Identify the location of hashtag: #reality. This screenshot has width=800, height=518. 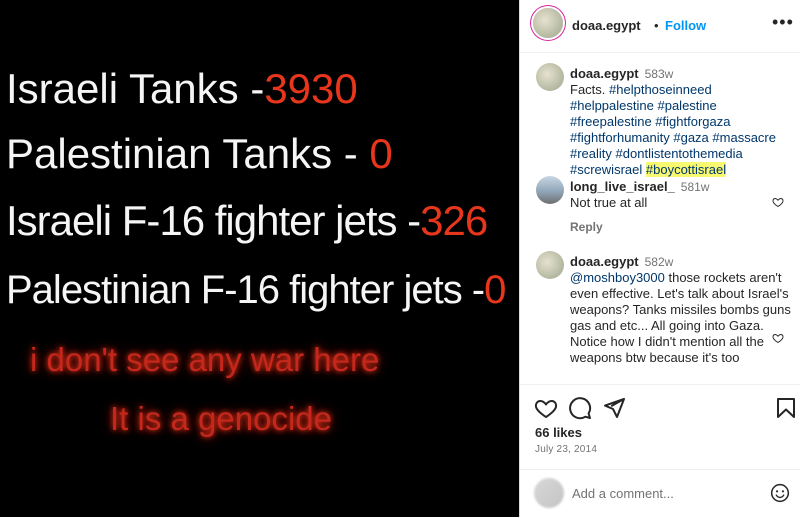
(591, 153).